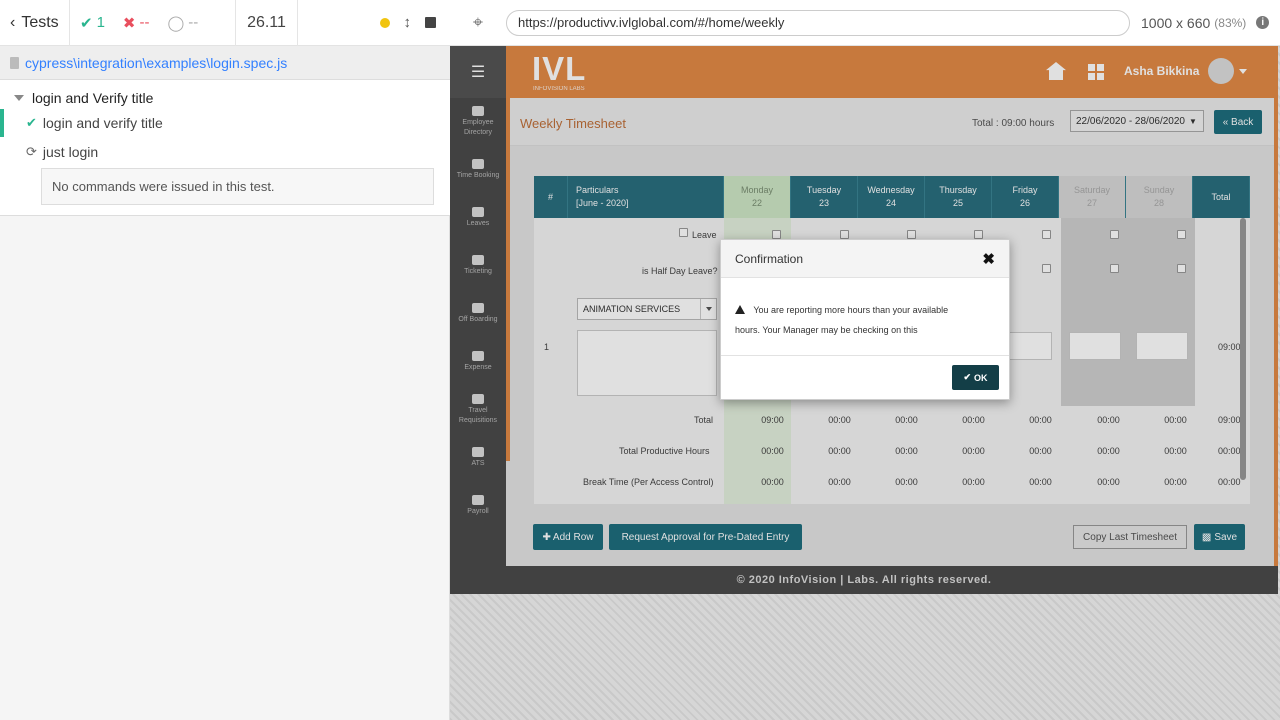 This screenshot has height=720, width=1280. I want to click on reporter-header: ‹ Tests ✔ 1 ✖ -- ◯ -- 26.11 ↕, so click(225, 23).